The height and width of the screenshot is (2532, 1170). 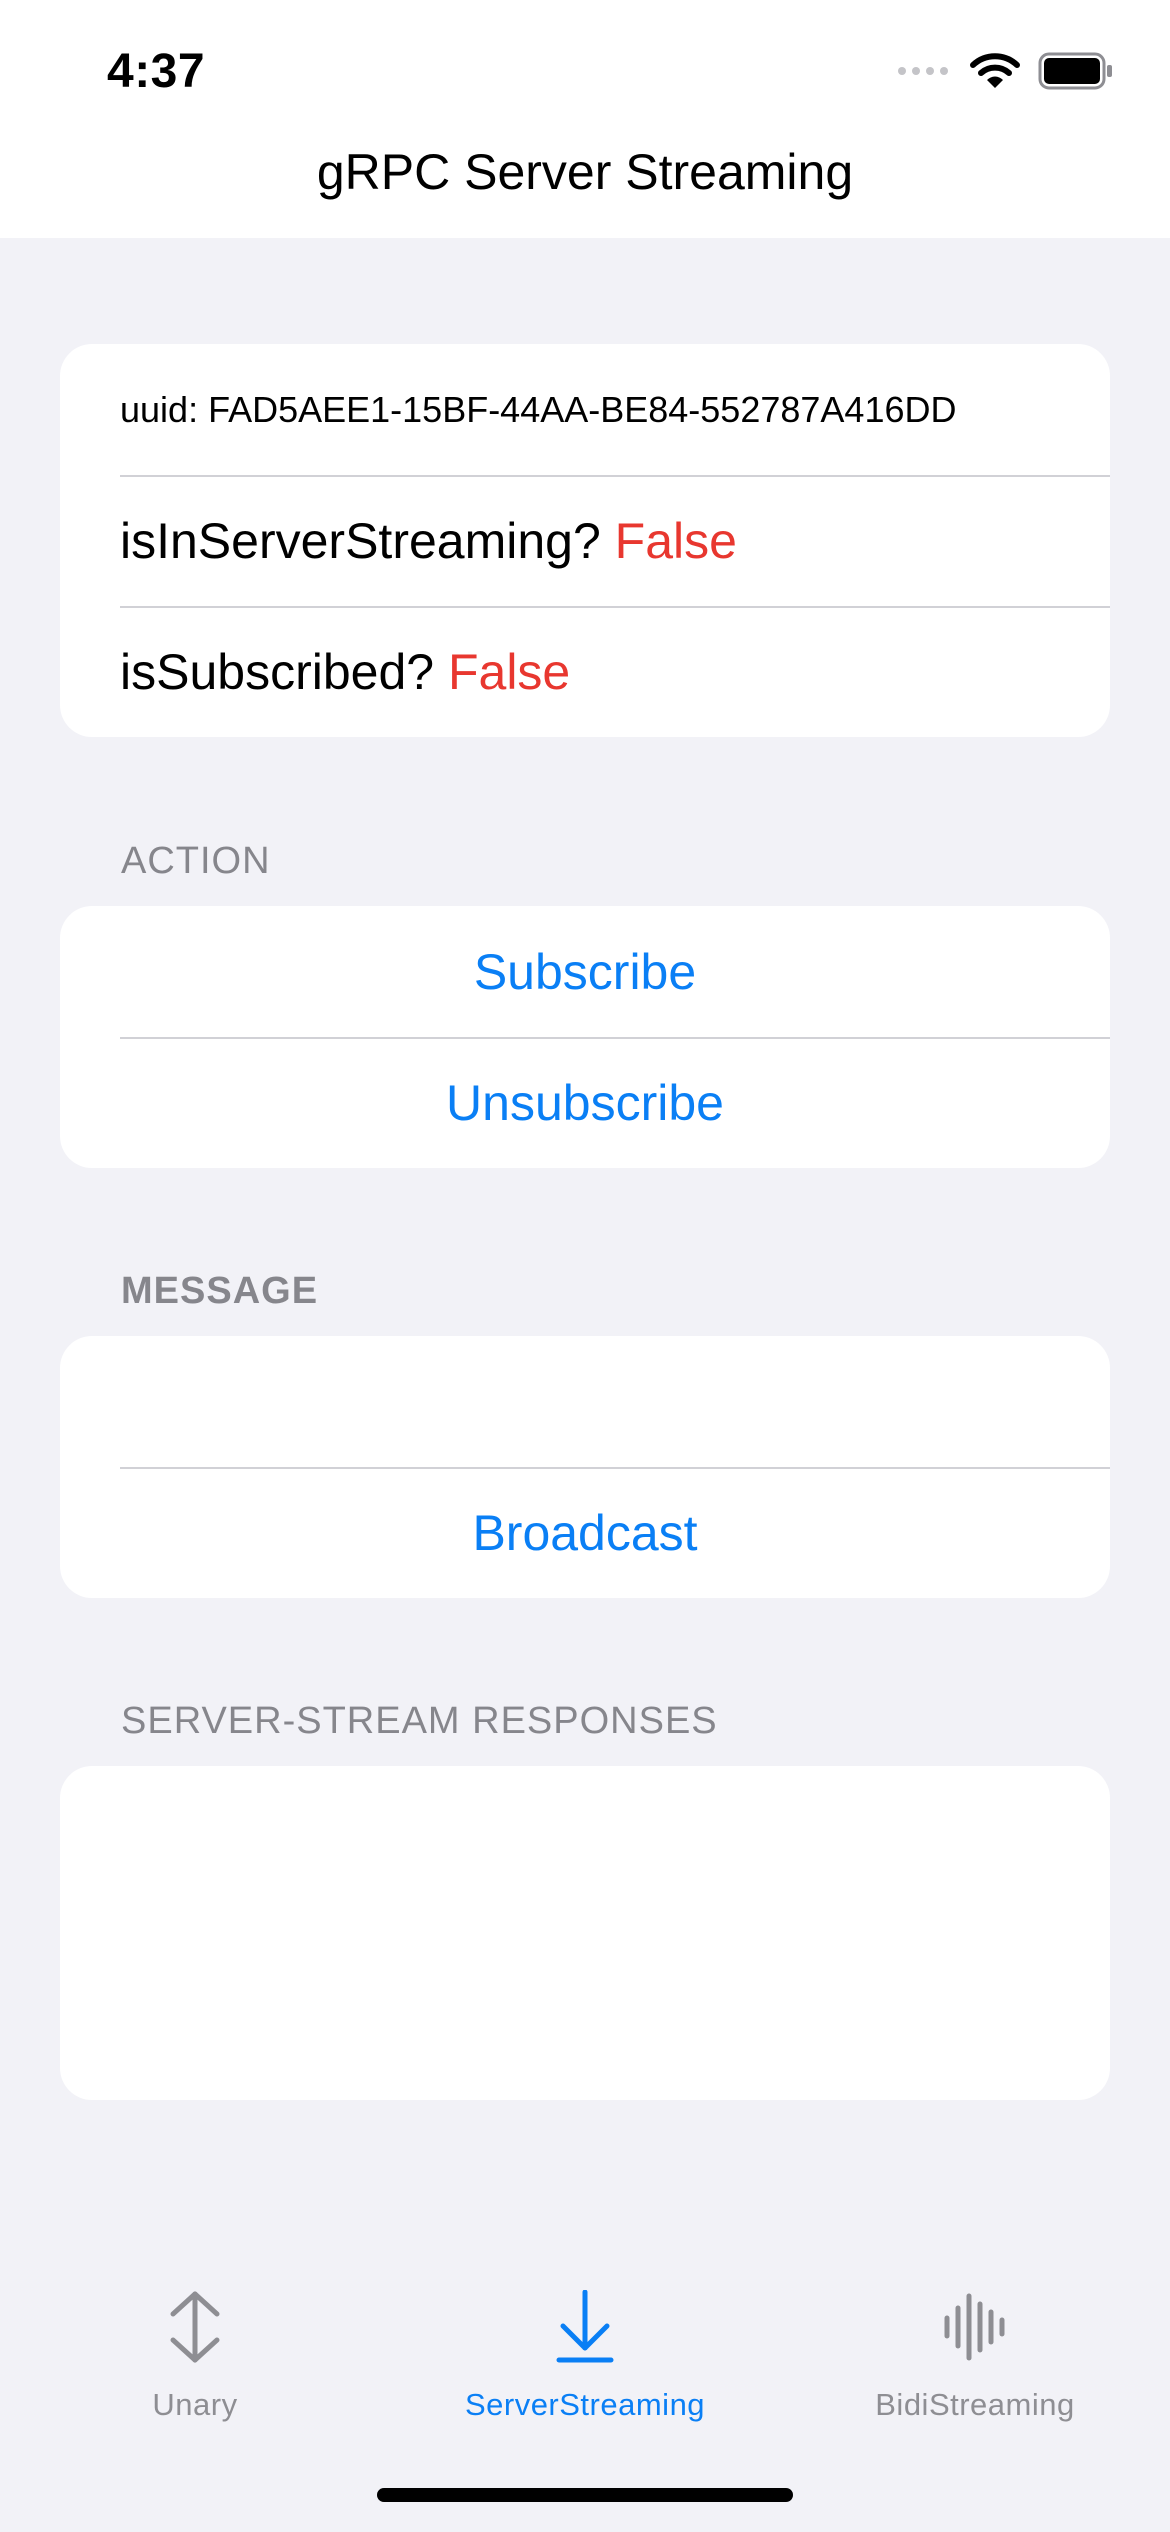 I want to click on subscribed-status-row: isSubscribed? False, so click(x=585, y=671).